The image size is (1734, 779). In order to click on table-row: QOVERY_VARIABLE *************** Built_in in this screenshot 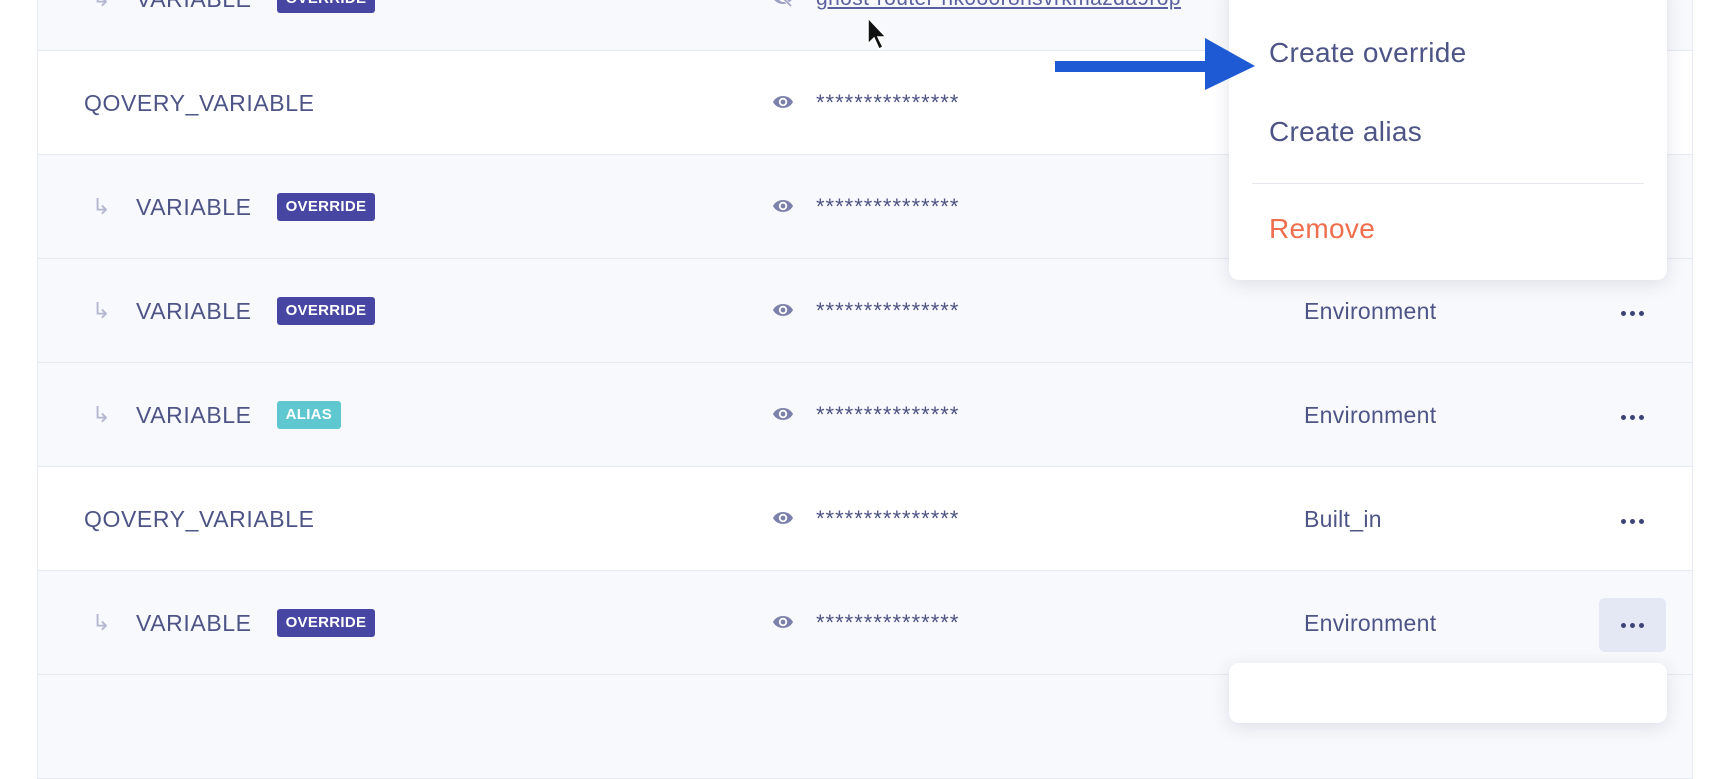, I will do `click(865, 519)`.